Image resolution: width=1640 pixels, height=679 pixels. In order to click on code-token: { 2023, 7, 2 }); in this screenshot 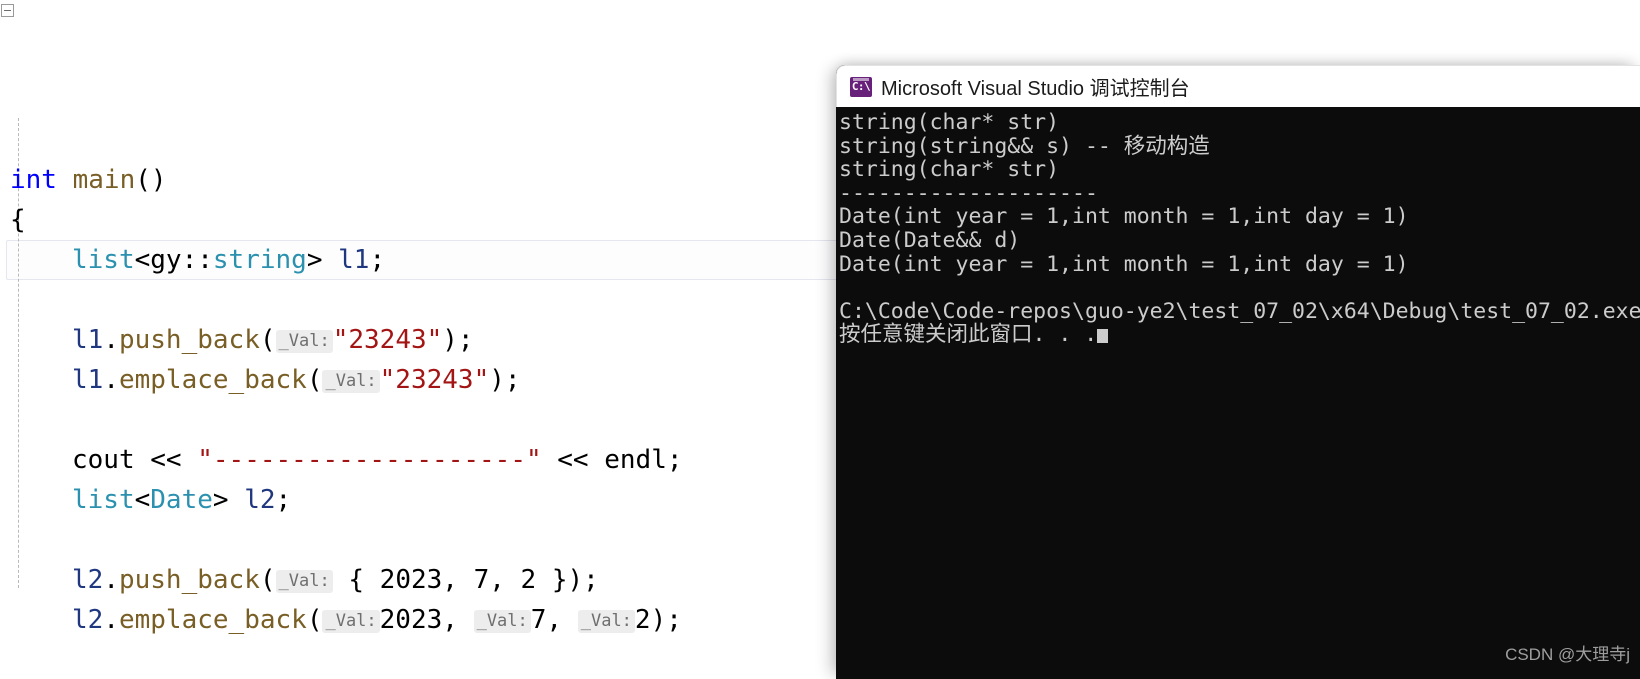, I will do `click(465, 580)`.